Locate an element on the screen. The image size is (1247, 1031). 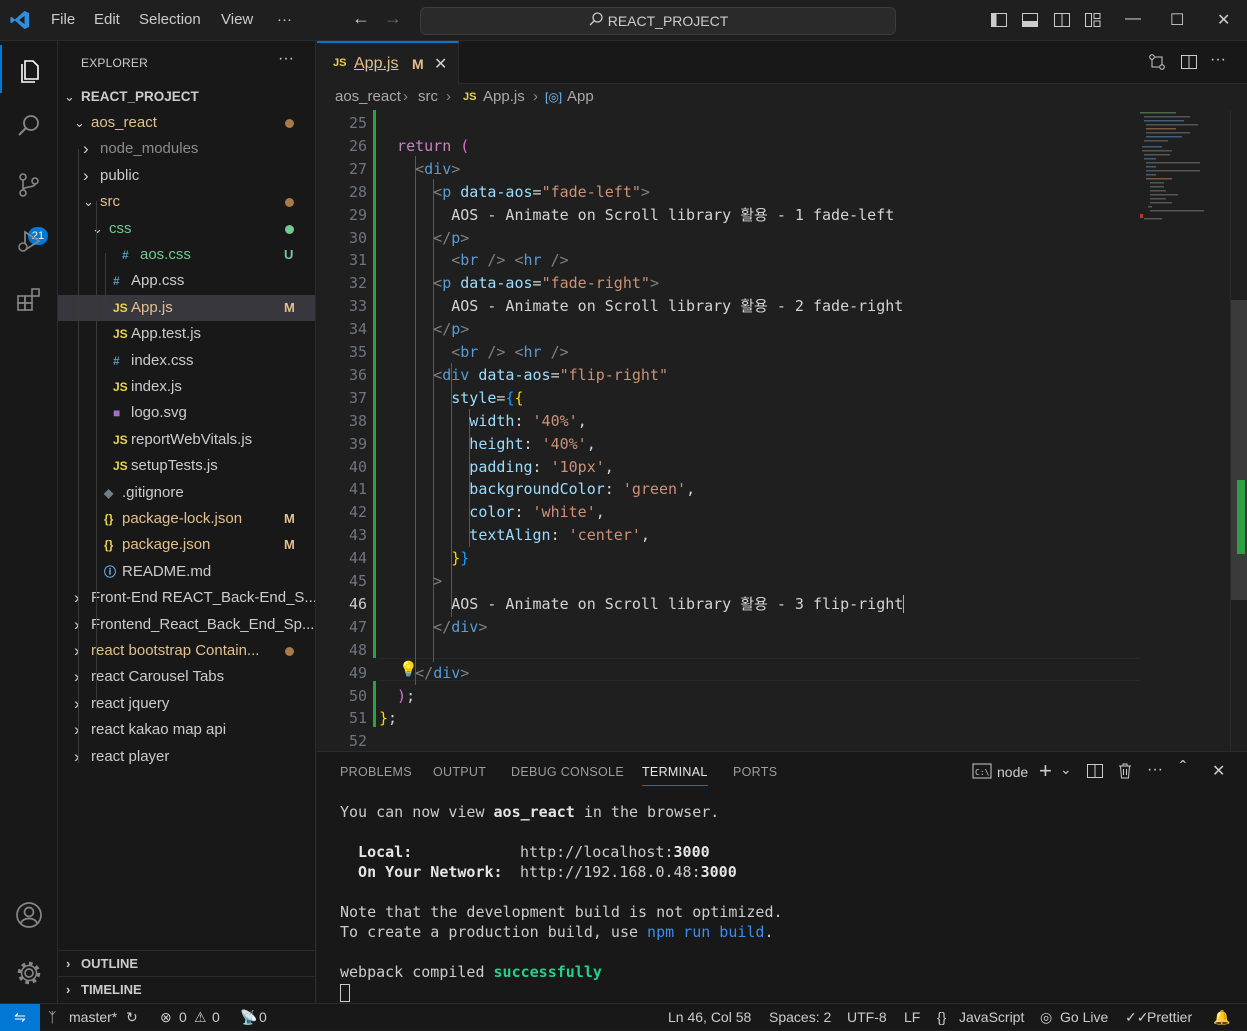
tree-item: › public is located at coordinates (186, 176).